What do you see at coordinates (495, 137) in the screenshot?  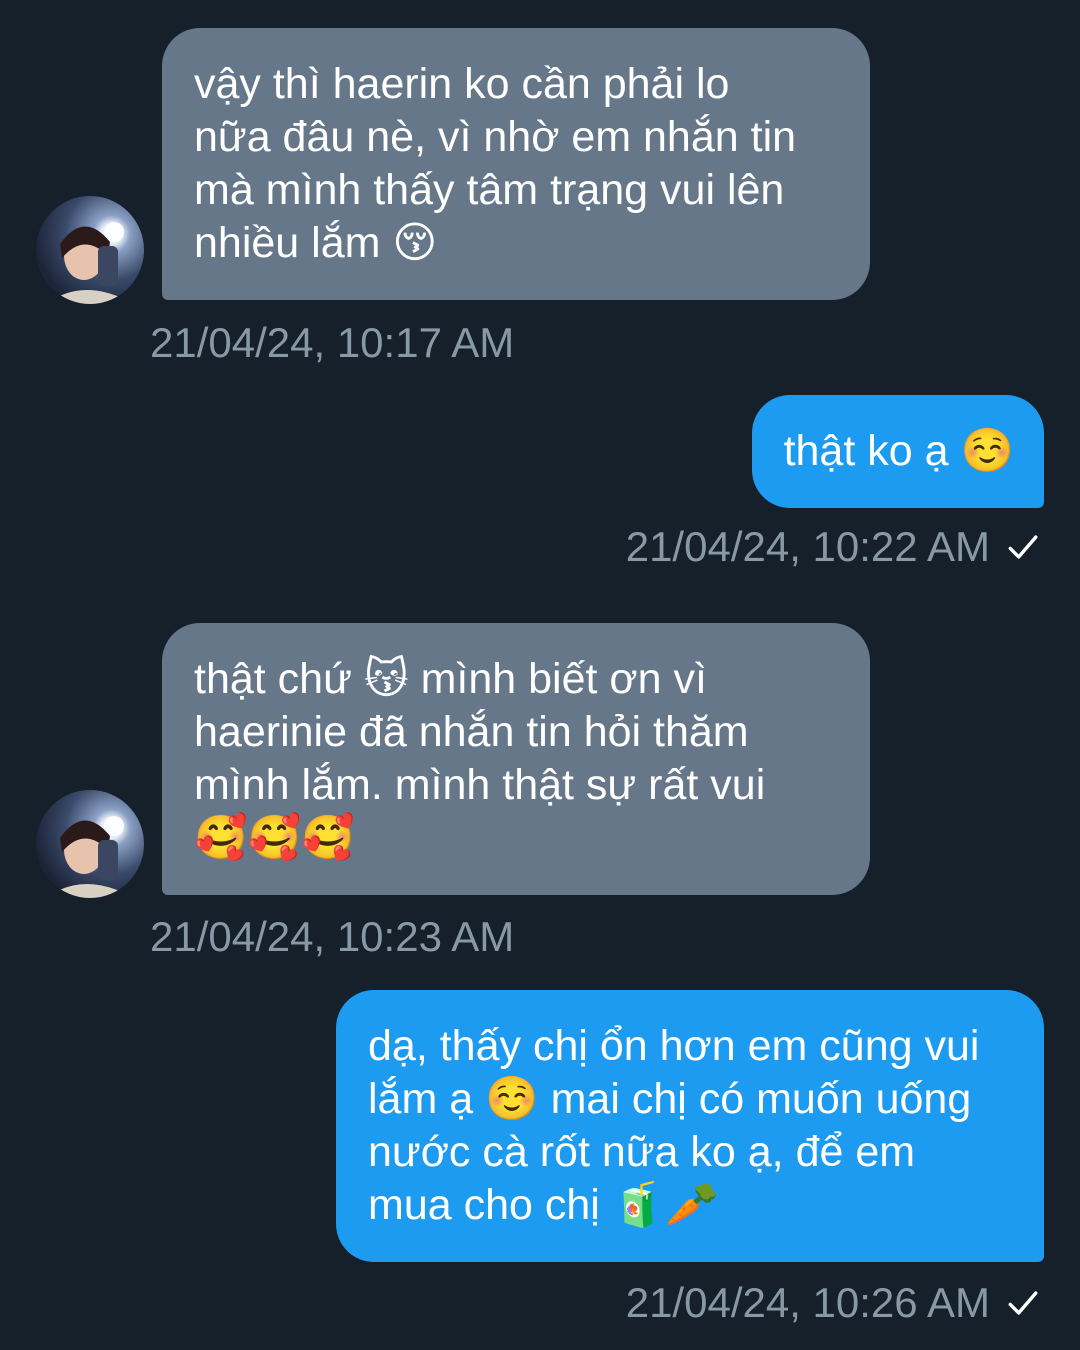 I see `message-line: nữa đâu nè, vì nhờ em nhắn tin` at bounding box center [495, 137].